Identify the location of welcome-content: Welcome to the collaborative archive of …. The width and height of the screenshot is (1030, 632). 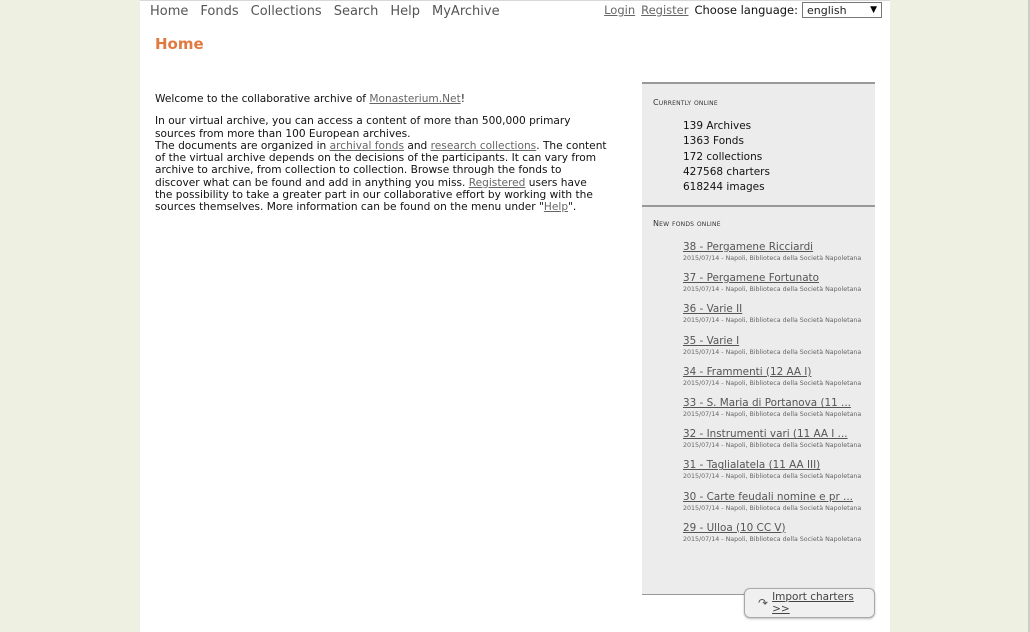
(381, 158).